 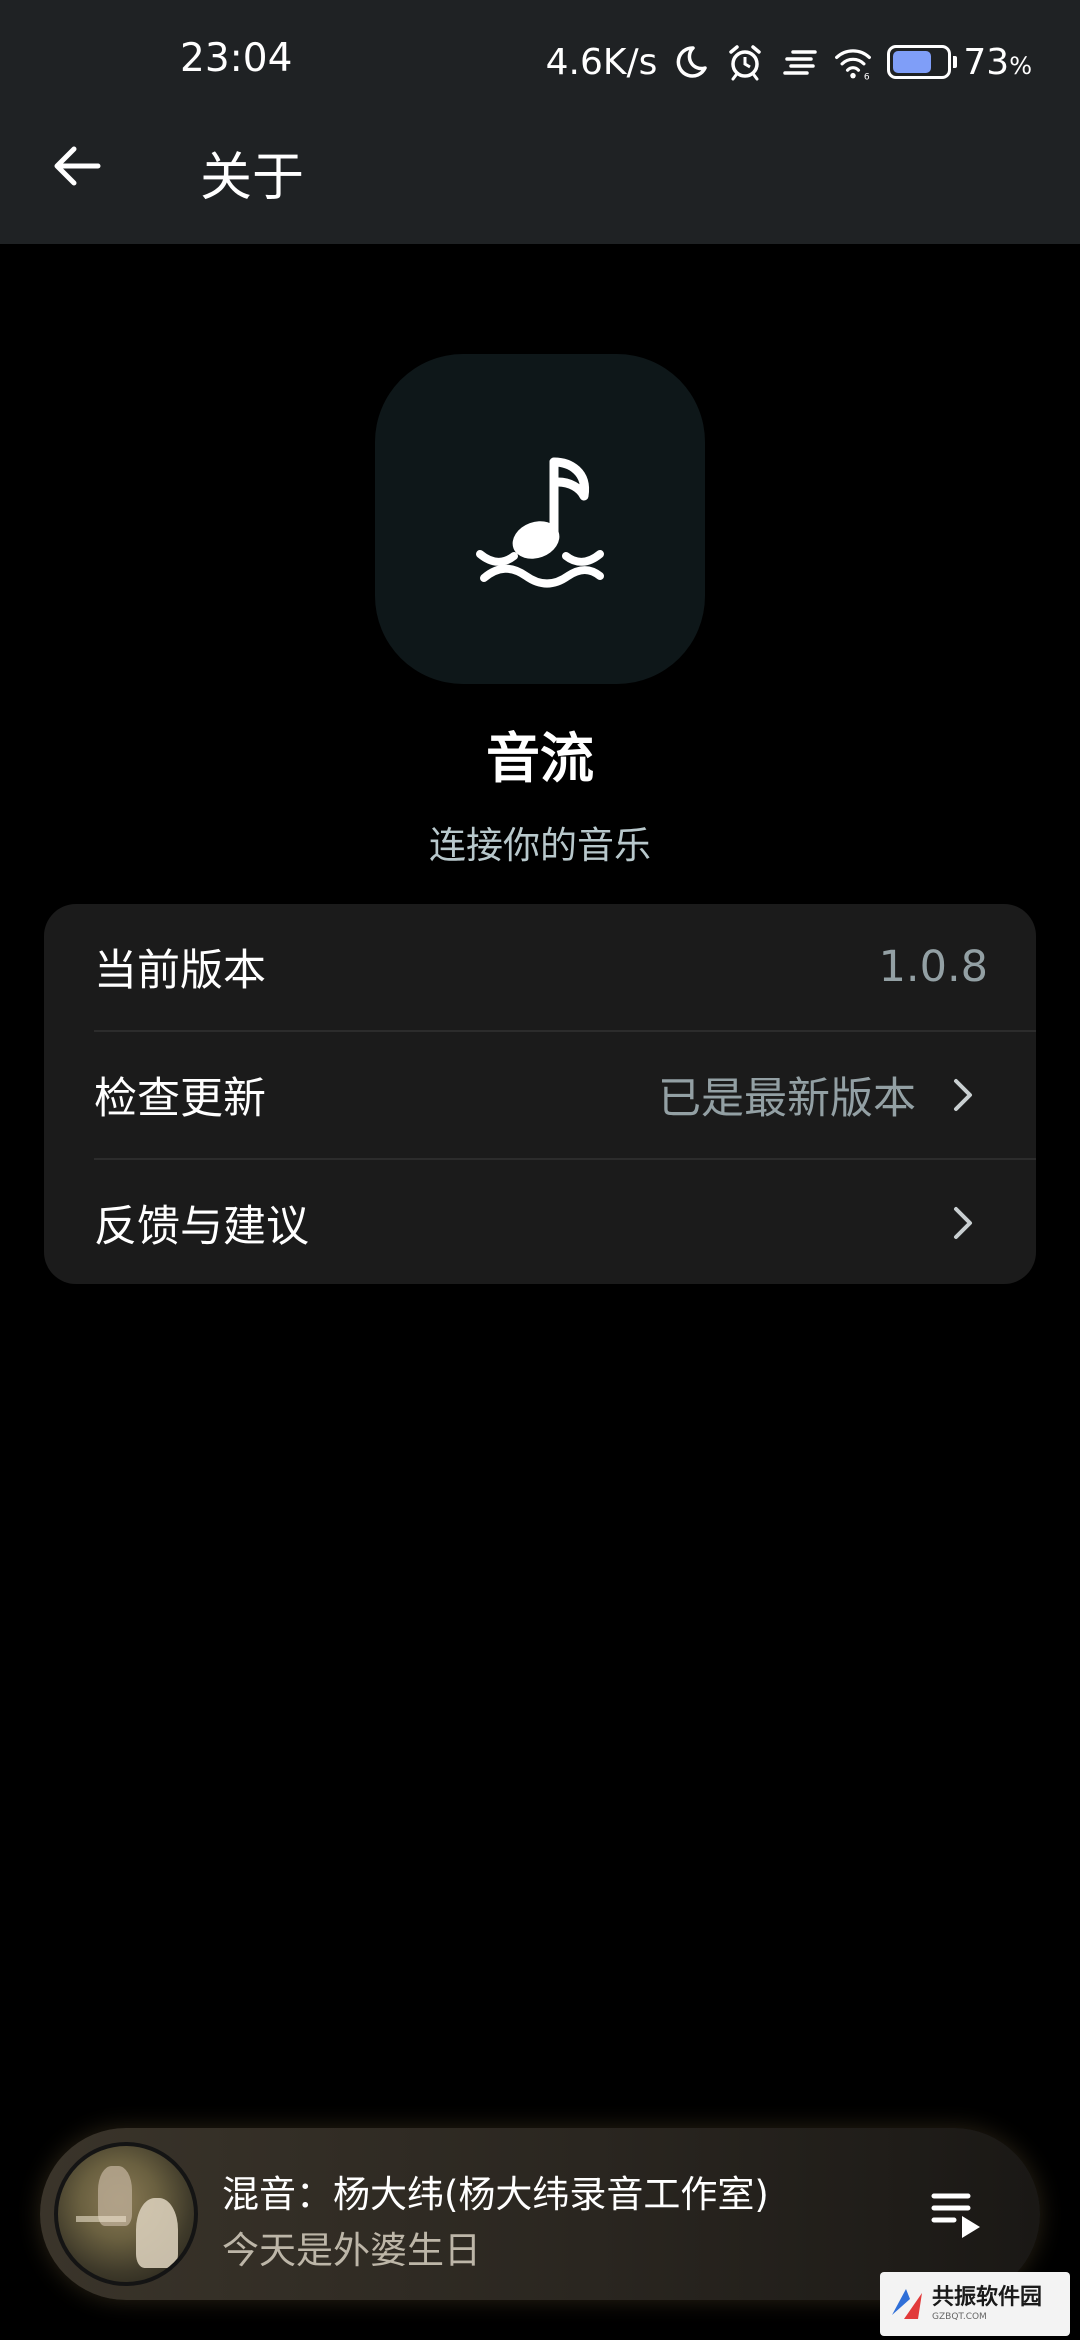 What do you see at coordinates (912, 62) in the screenshot?
I see `battery-fill` at bounding box center [912, 62].